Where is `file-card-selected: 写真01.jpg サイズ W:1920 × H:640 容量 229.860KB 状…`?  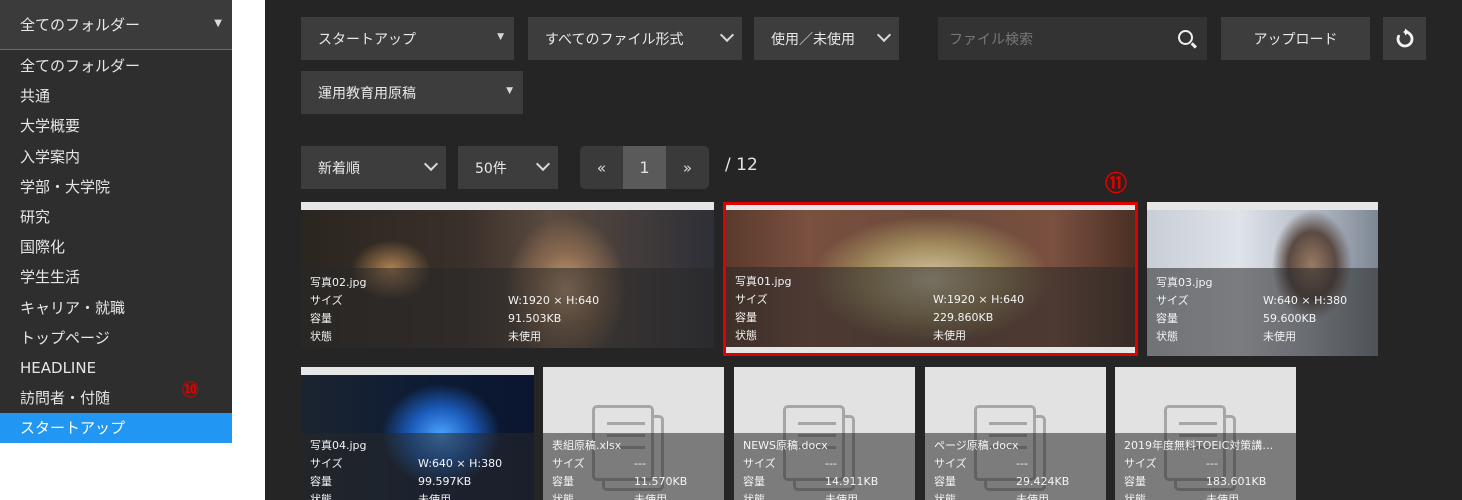
file-card-selected: 写真01.jpg サイズ W:1920 × H:640 容量 229.860KB 状… is located at coordinates (930, 279).